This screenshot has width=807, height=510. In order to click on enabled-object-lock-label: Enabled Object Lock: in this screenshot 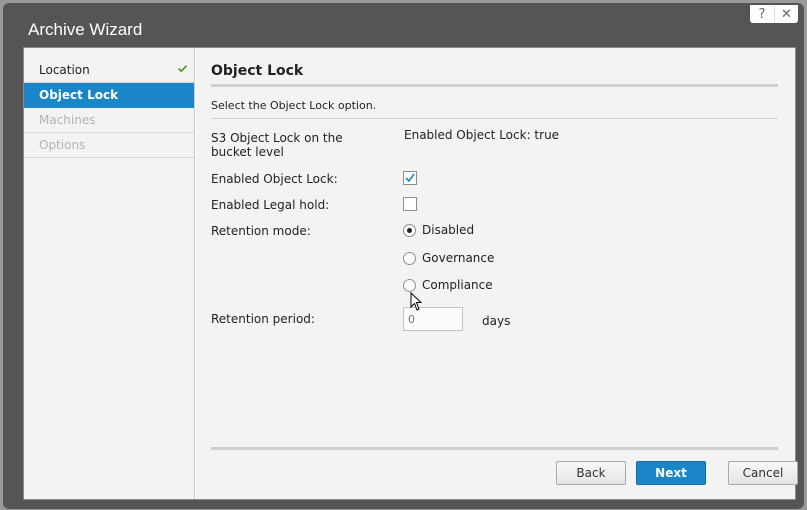, I will do `click(274, 179)`.